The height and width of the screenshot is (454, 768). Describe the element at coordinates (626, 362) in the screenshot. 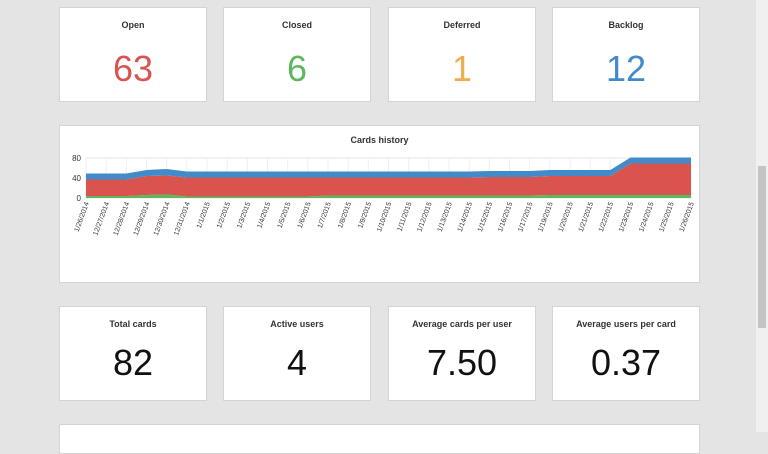

I see `stat-value: 0.37` at that location.